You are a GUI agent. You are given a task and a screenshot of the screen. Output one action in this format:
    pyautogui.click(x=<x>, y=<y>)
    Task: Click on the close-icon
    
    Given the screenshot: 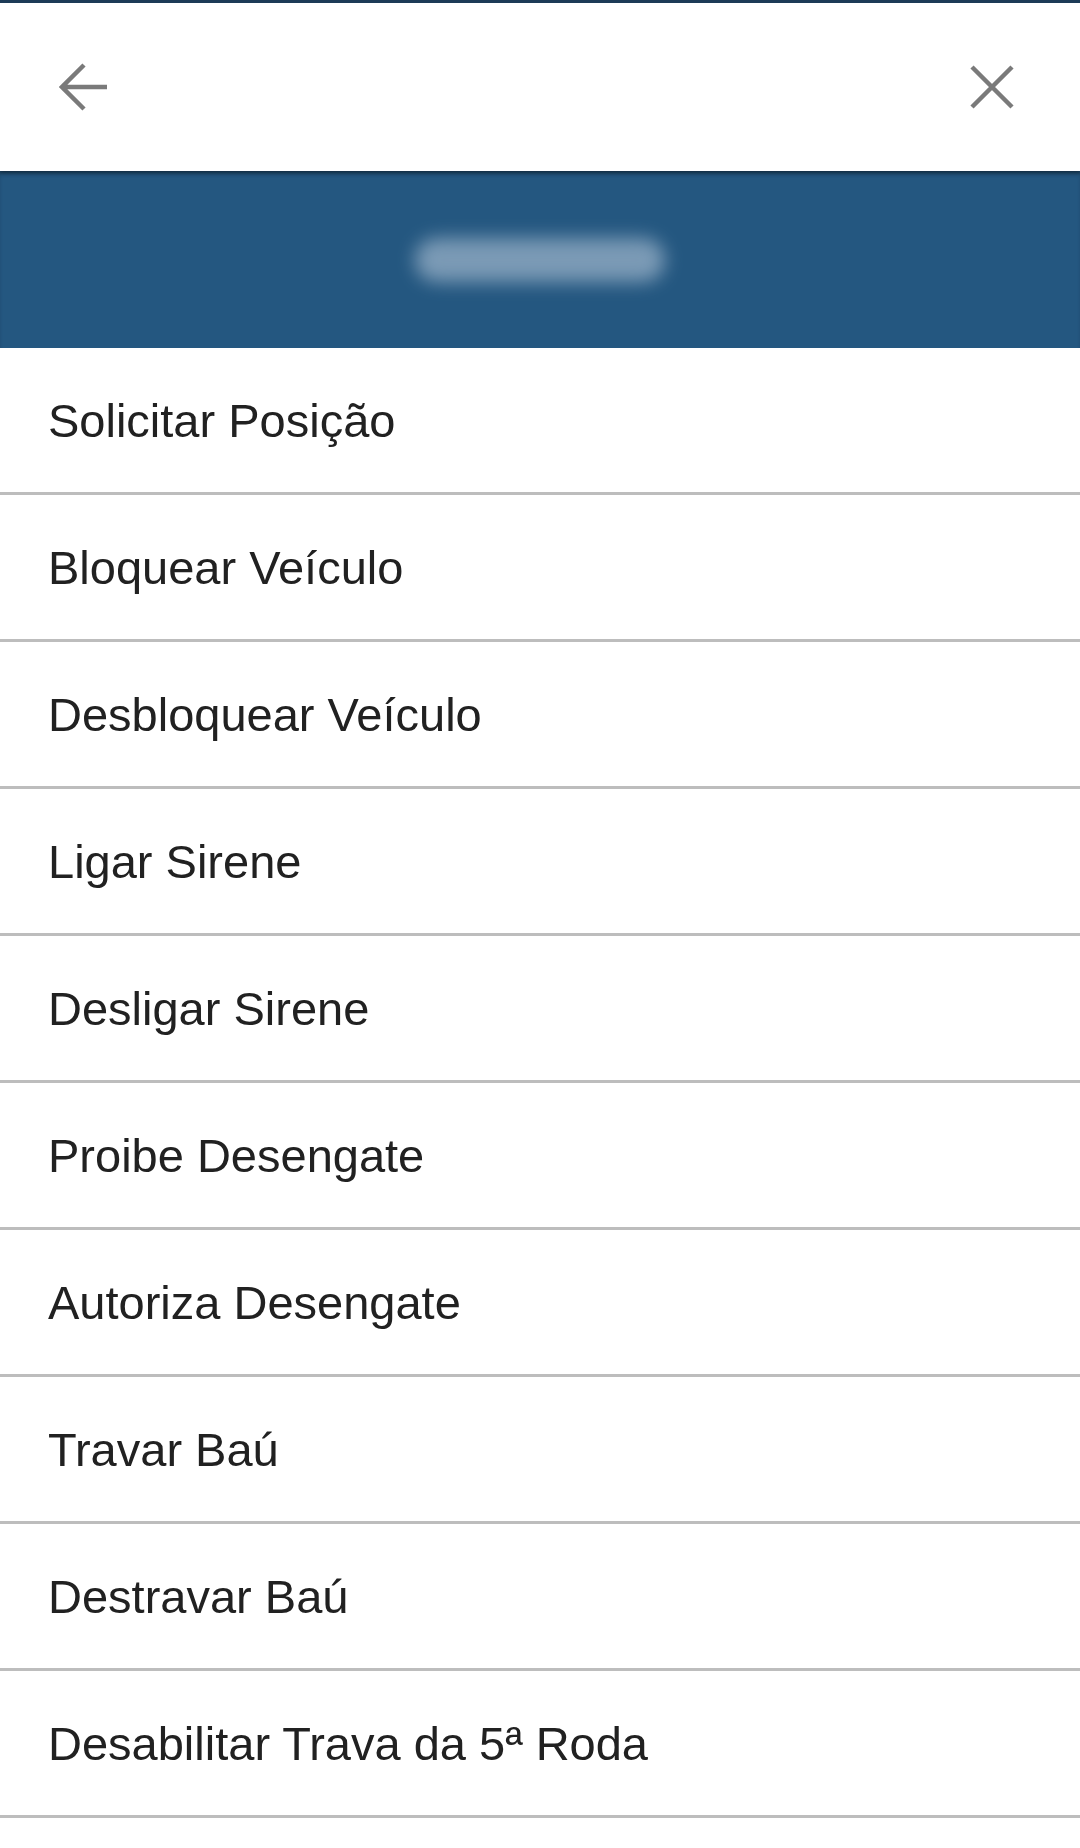 What is the action you would take?
    pyautogui.click(x=992, y=87)
    